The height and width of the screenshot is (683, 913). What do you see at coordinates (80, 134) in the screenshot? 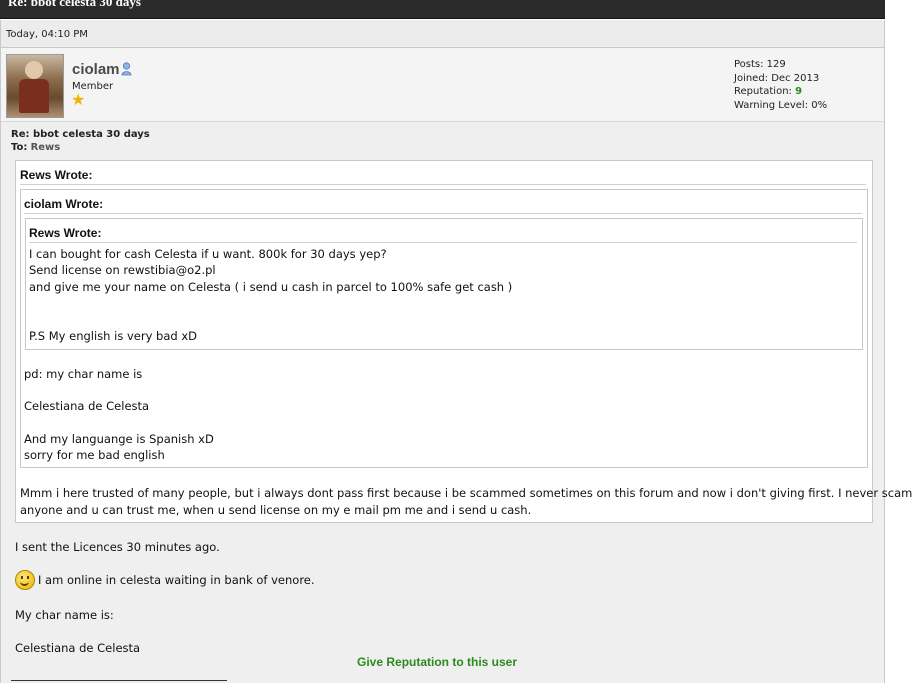
I see `post-subject: Re: bbot celesta 30 days` at bounding box center [80, 134].